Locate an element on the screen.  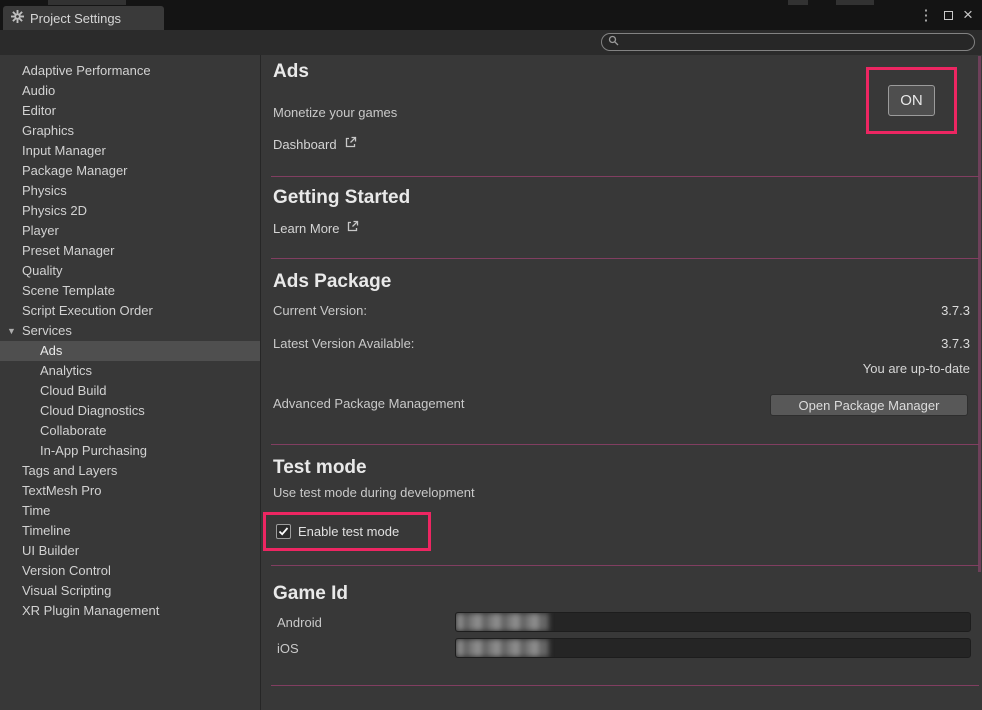
sidebar-item-label: Preset Manager is located at coordinates (68, 250).